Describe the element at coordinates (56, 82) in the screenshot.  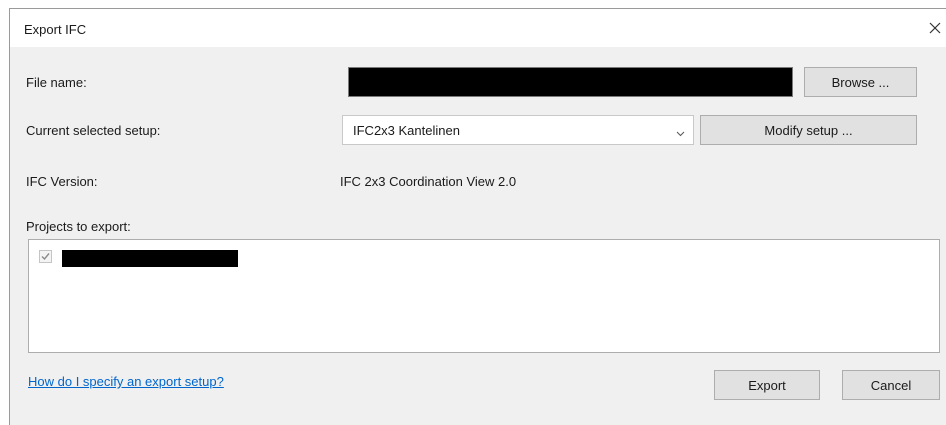
I see `file-name-label: File name:` at that location.